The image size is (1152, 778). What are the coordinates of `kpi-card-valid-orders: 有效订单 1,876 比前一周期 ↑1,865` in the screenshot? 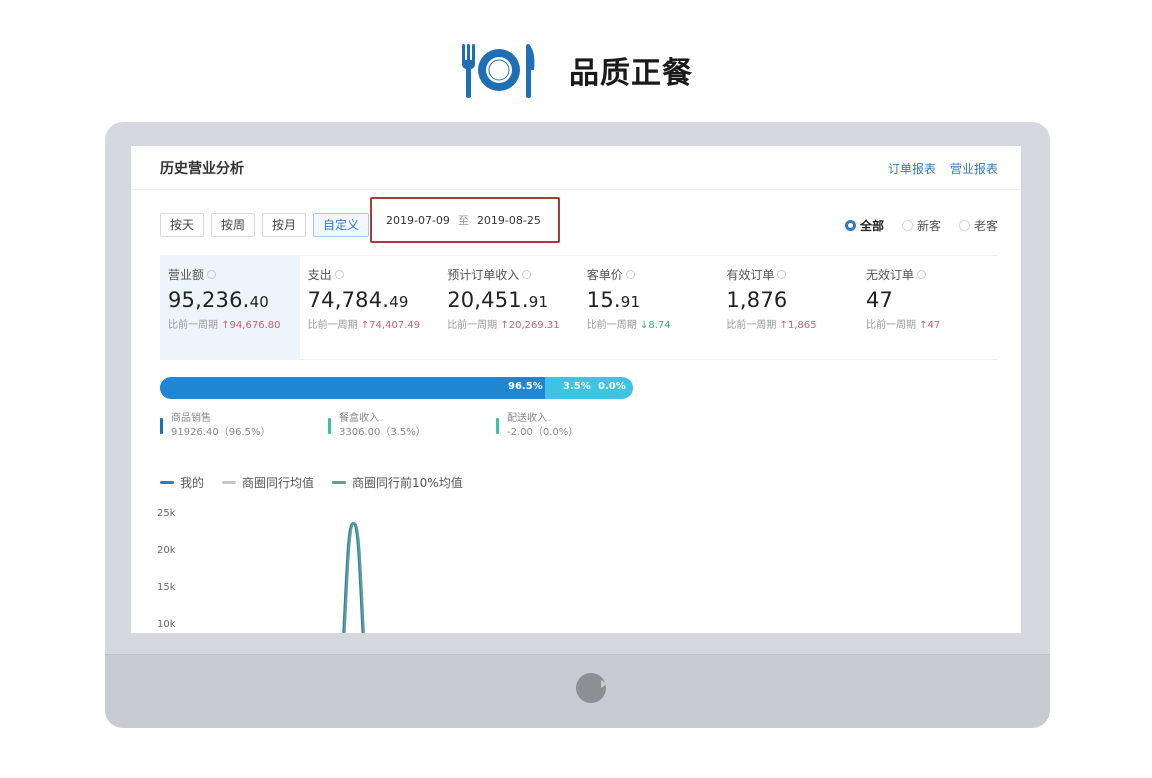 It's located at (788, 308).